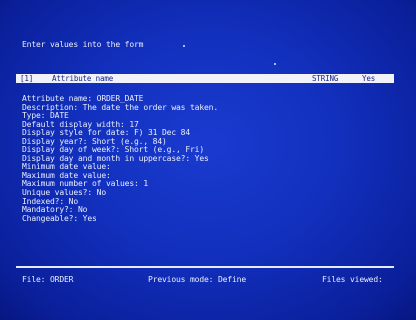 The height and width of the screenshot is (320, 416). I want to click on status-divider, so click(205, 267).